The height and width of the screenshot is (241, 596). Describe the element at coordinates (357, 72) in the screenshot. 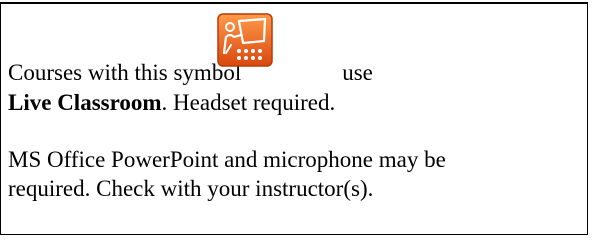

I see `use-text: use` at that location.